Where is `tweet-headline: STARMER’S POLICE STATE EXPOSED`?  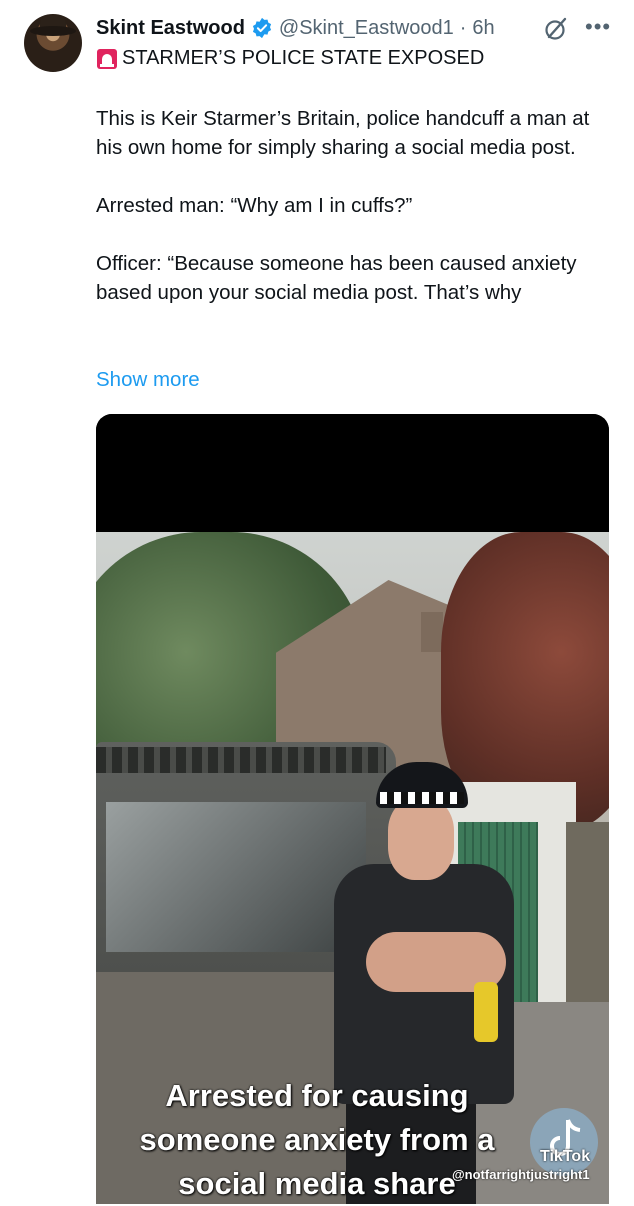 tweet-headline: STARMER’S POLICE STATE EXPOSED is located at coordinates (290, 58).